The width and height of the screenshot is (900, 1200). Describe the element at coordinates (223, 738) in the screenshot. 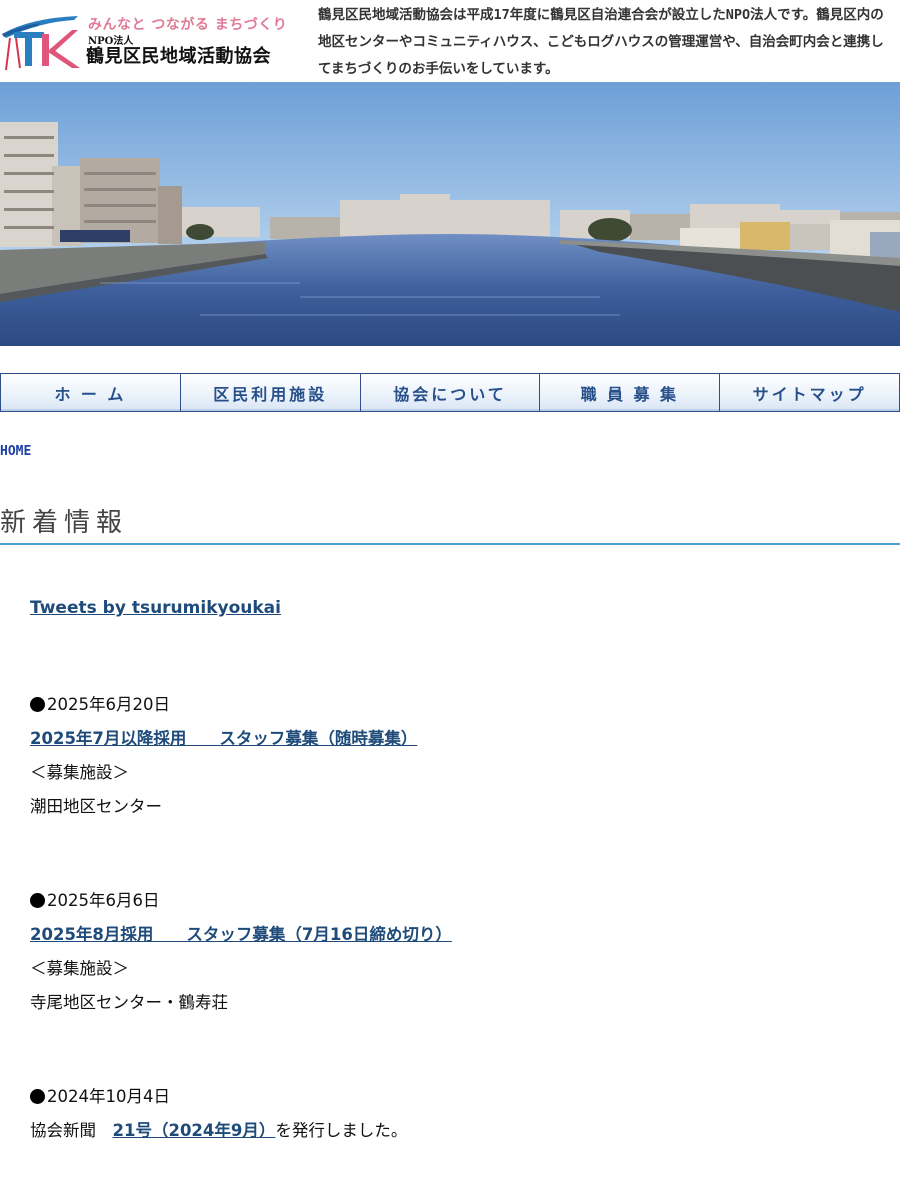

I see `news-link: 2025年7月以降採用 スタッフ募集（随時募集）` at that location.